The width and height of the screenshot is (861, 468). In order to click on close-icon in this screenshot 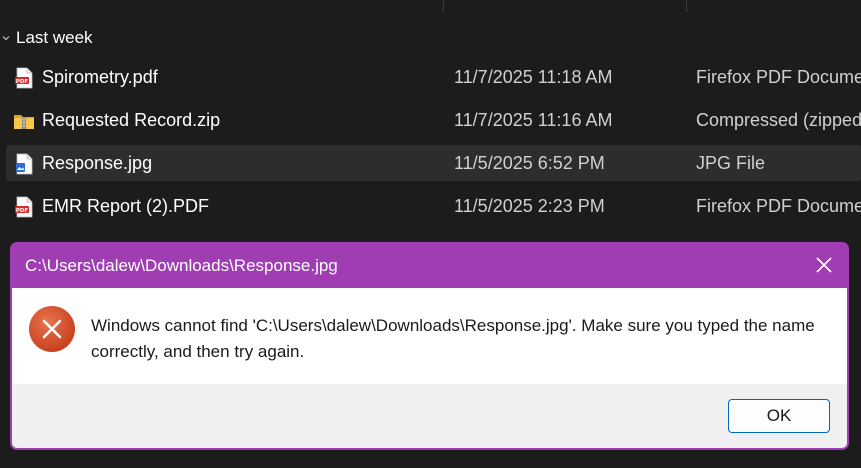, I will do `click(824, 265)`.